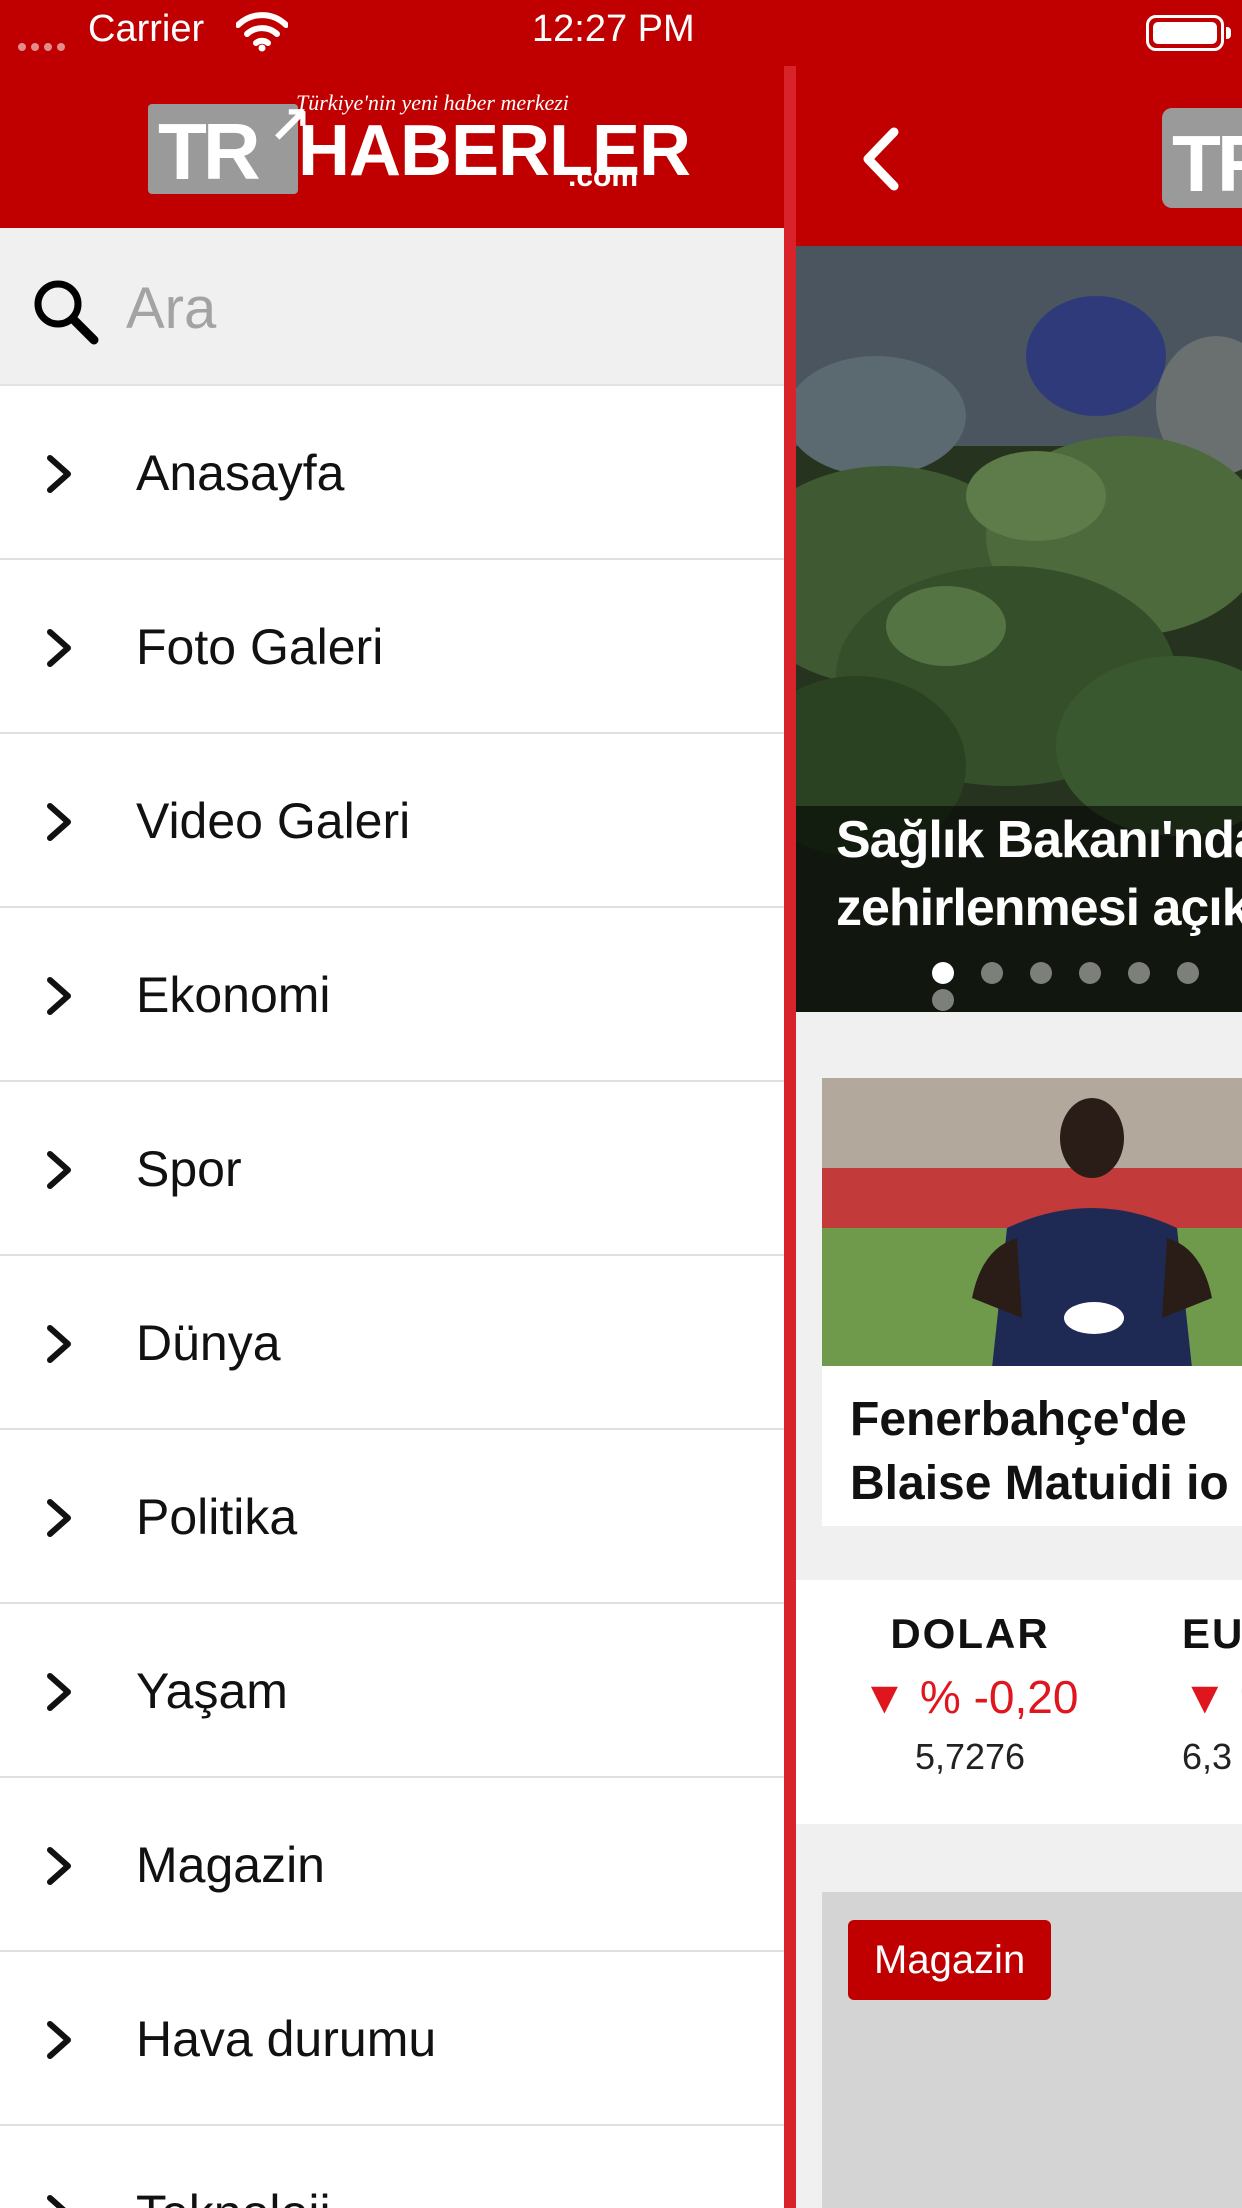  I want to click on menu-item-label: Teknoloji, so click(233, 2196).